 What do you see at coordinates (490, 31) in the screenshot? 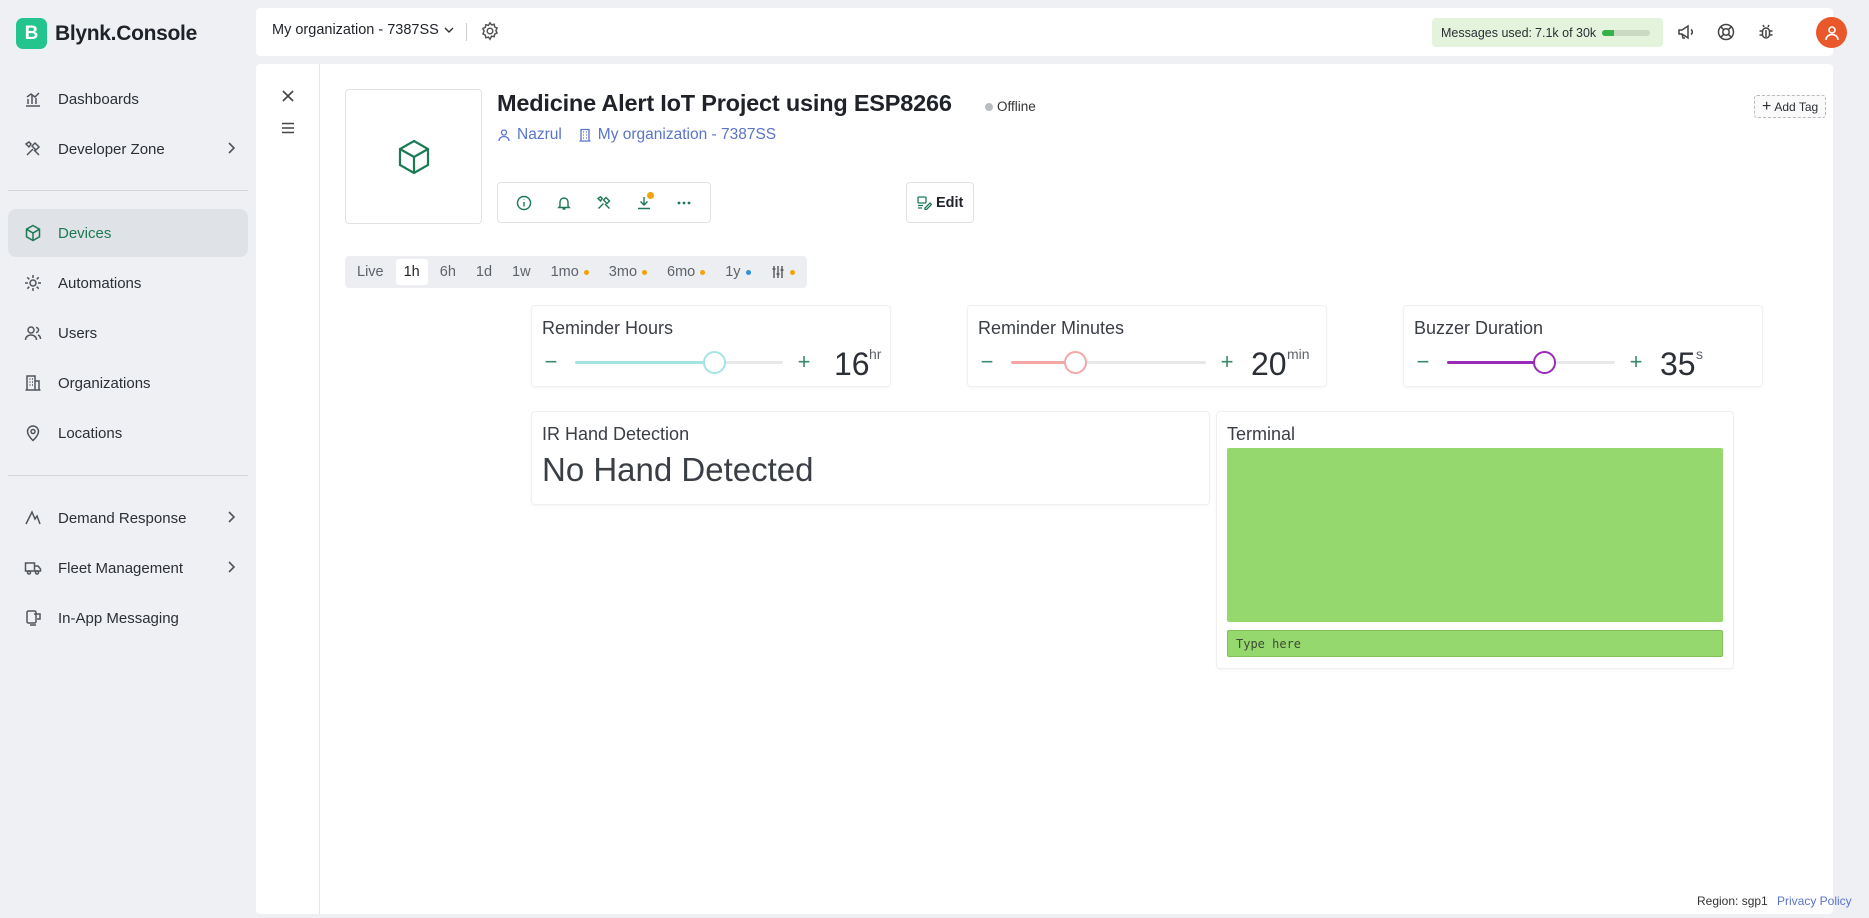
I see `gear-icon` at bounding box center [490, 31].